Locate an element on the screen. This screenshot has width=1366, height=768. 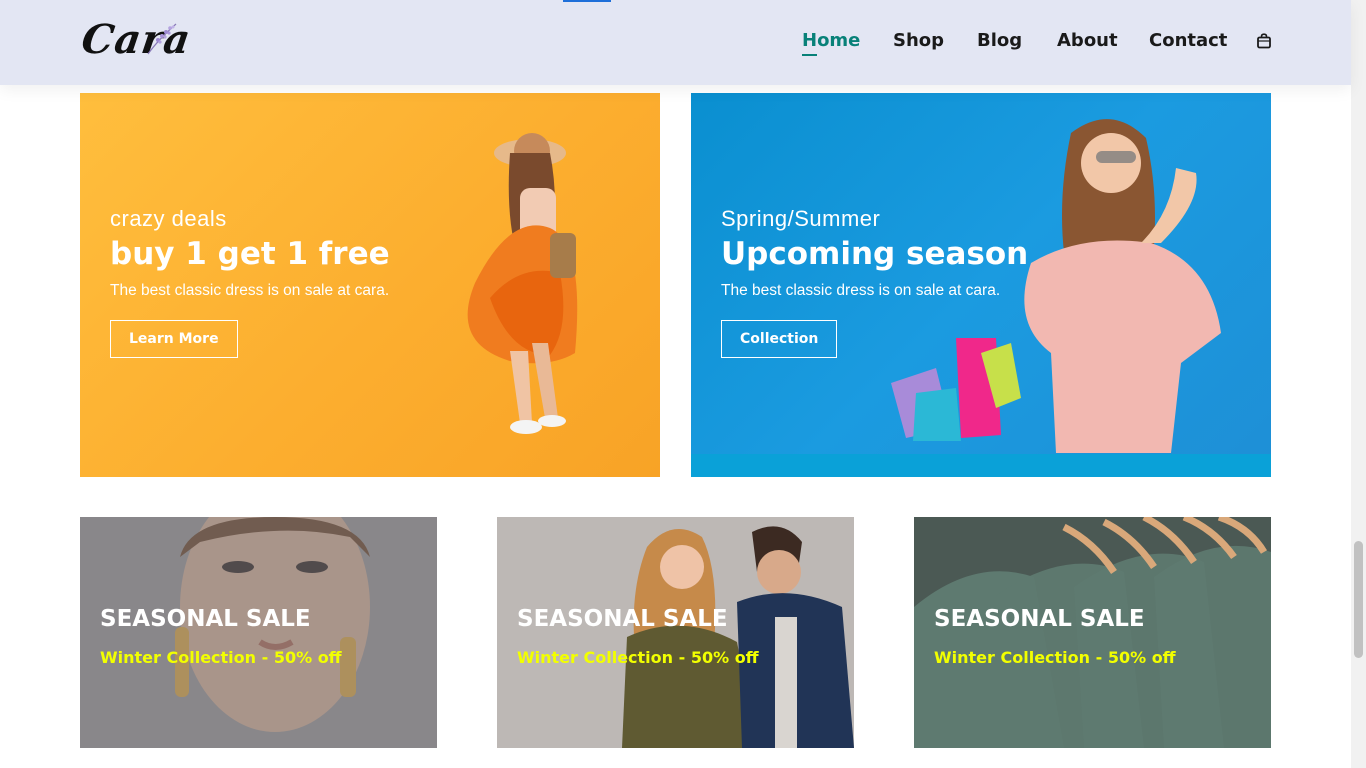
shopping-bag-icon is located at coordinates (1264, 41).